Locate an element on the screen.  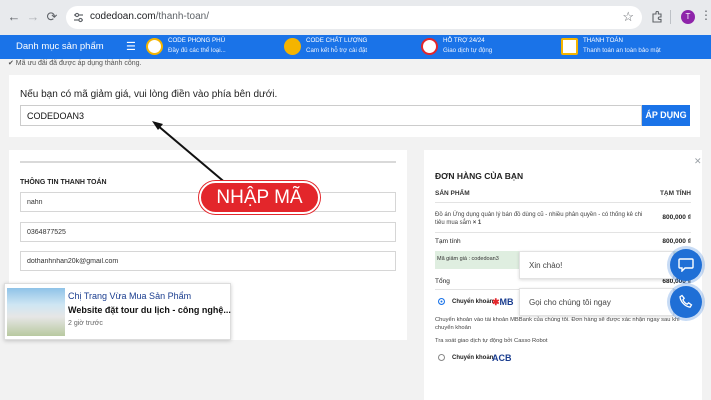
medal-icon is located at coordinates (292, 46).